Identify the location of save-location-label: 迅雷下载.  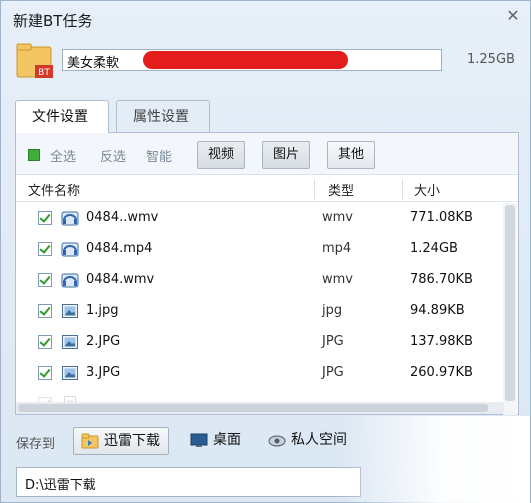
(132, 441).